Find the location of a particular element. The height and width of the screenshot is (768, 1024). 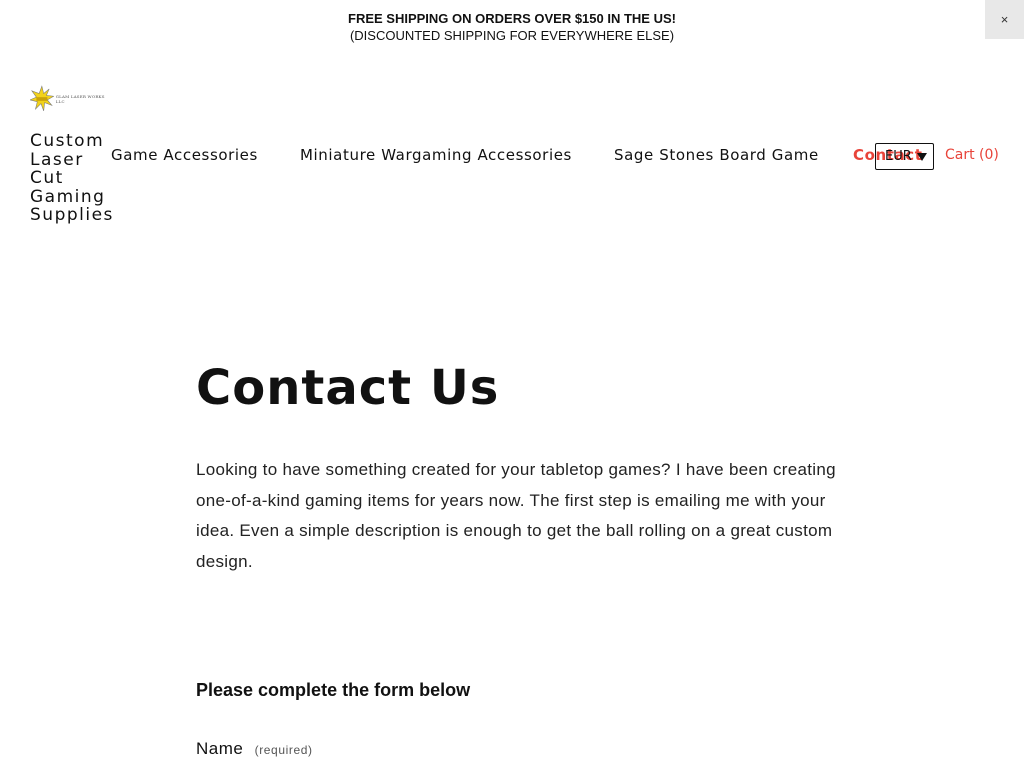

logo-text: GLAM LASER WORKS LLC is located at coordinates (80, 99).